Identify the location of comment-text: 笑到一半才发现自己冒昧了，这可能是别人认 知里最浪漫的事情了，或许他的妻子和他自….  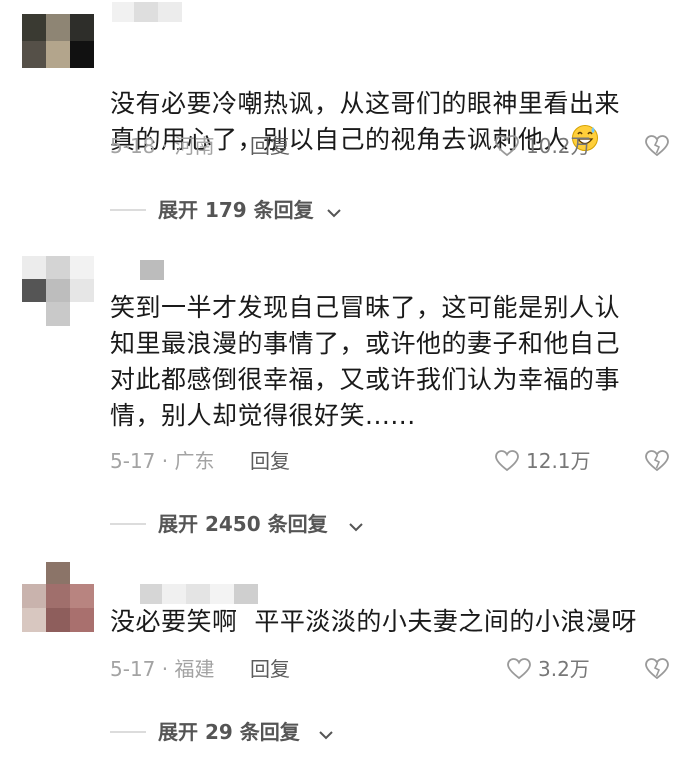
(365, 361).